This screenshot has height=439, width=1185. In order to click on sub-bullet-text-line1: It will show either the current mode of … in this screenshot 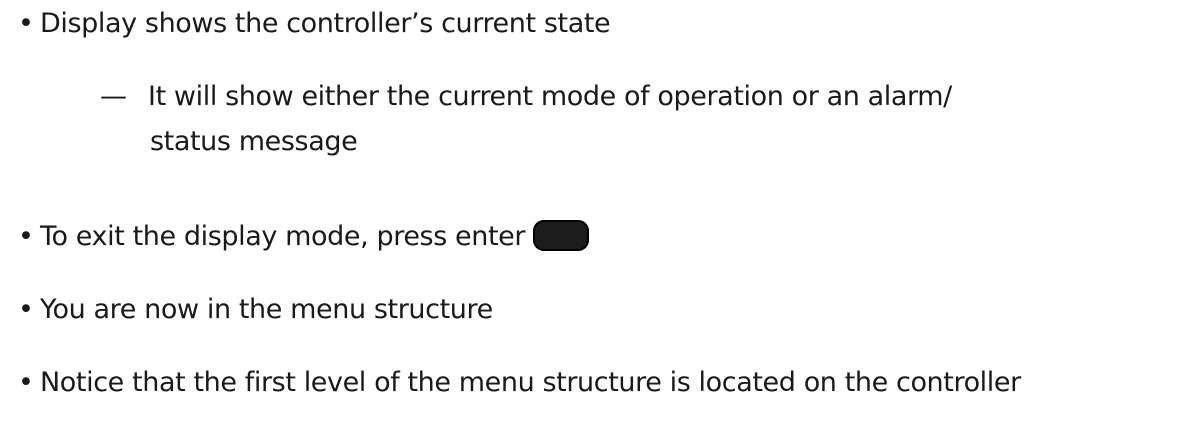, I will do `click(550, 96)`.